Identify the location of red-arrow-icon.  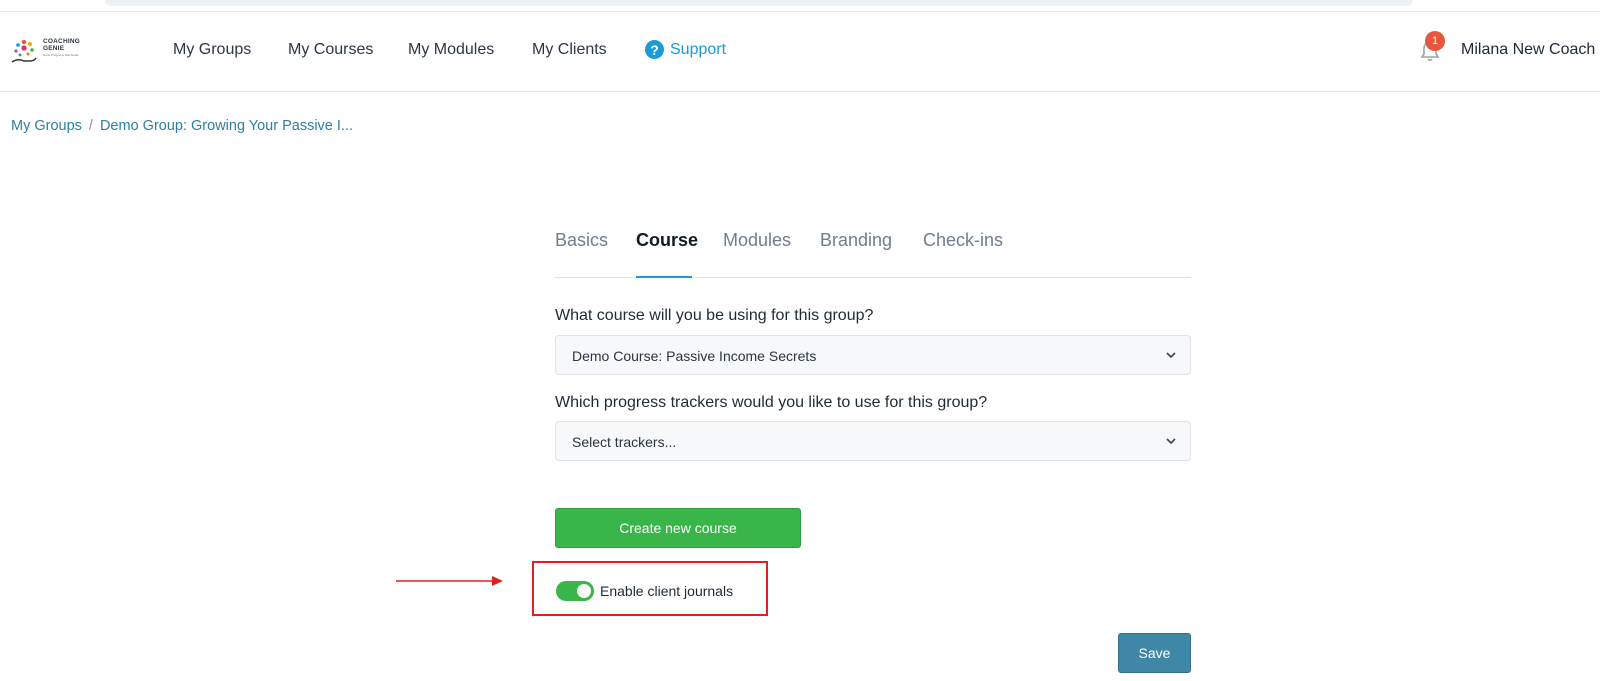
(449, 581).